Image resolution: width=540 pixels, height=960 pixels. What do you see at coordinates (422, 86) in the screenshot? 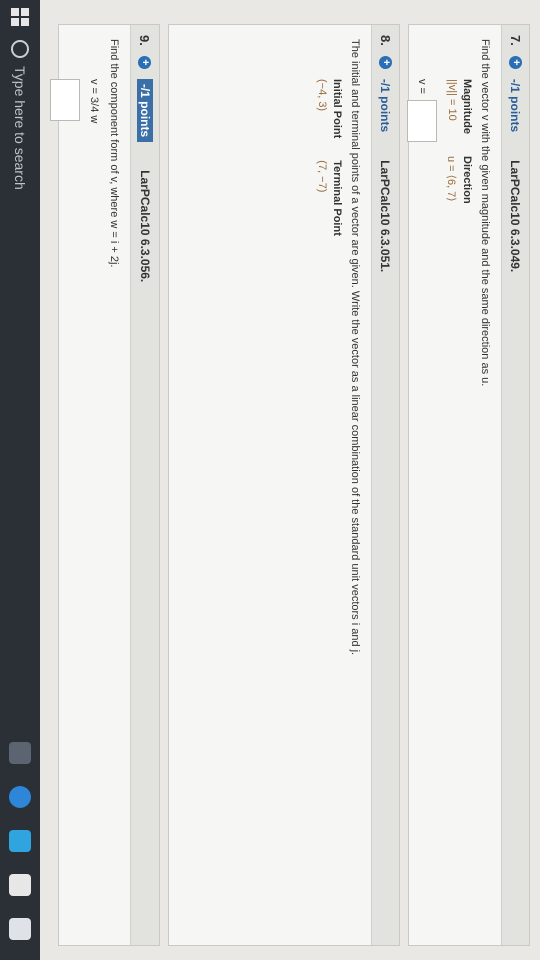
I see `answer-label: v =` at bounding box center [422, 86].